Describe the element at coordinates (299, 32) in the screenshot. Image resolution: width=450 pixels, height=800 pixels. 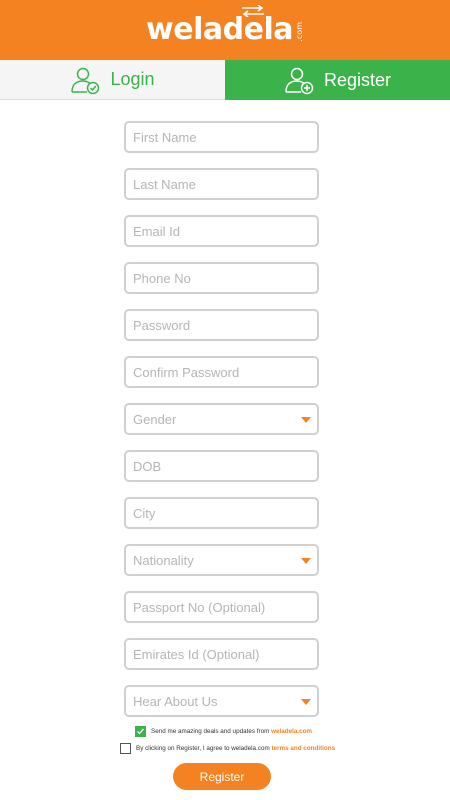
I see `logo-suffix: .com` at that location.